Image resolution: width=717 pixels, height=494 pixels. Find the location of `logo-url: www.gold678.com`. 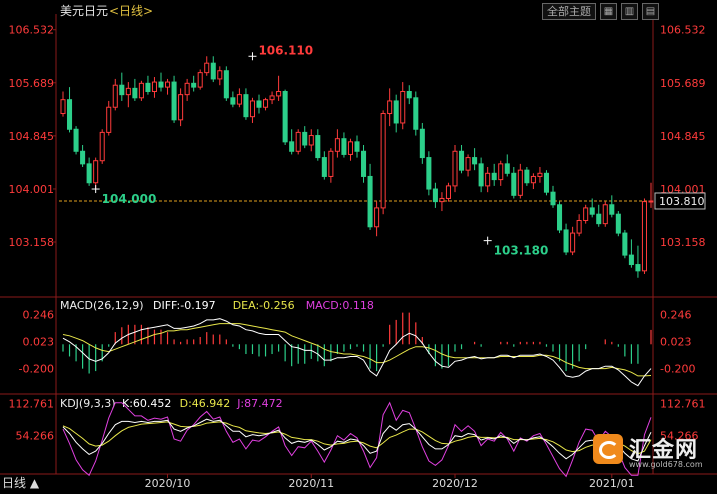

logo-url: www.gold678.com is located at coordinates (666, 464).